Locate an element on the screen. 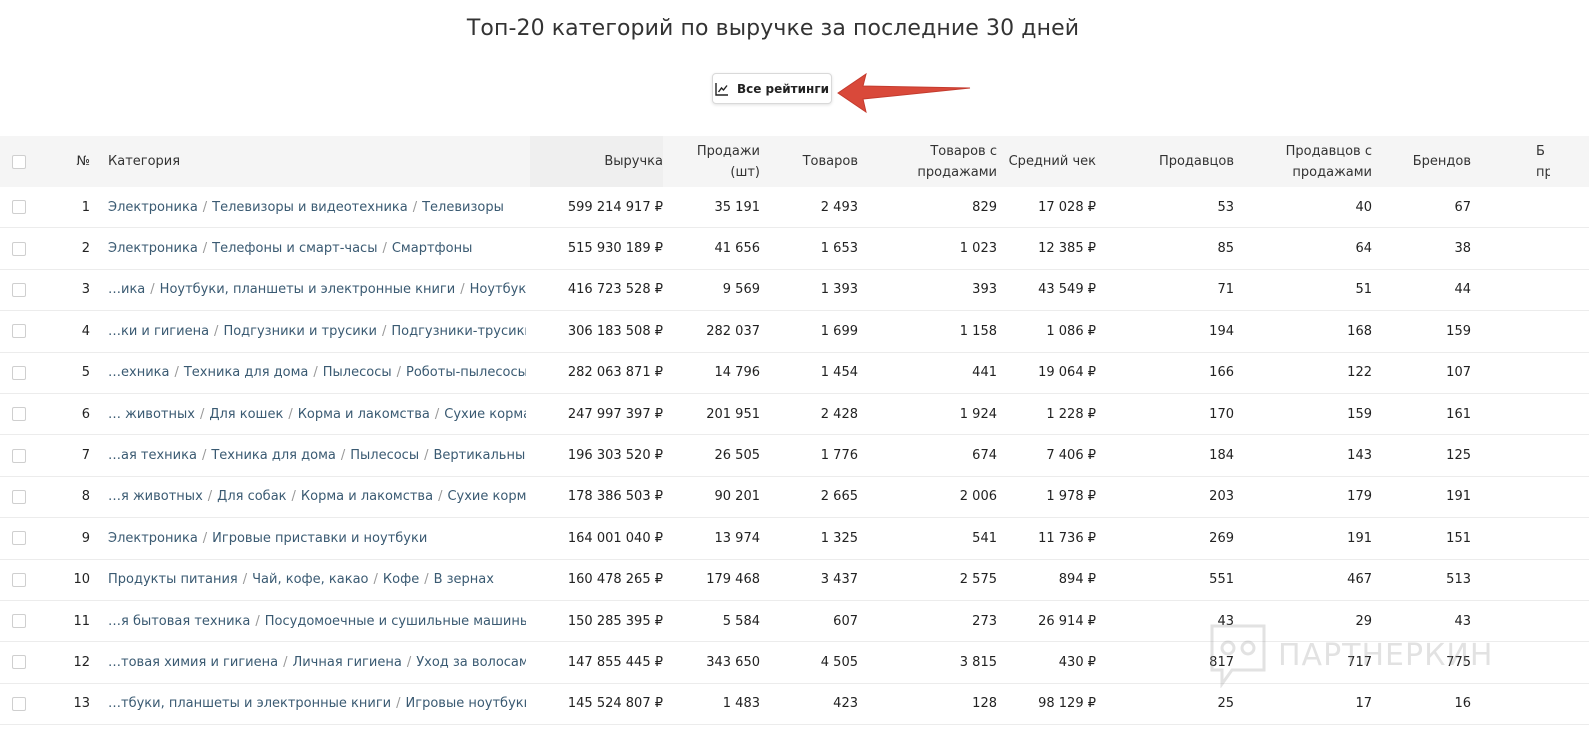 The width and height of the screenshot is (1589, 751). brands-cell: 107 is located at coordinates (1458, 373).